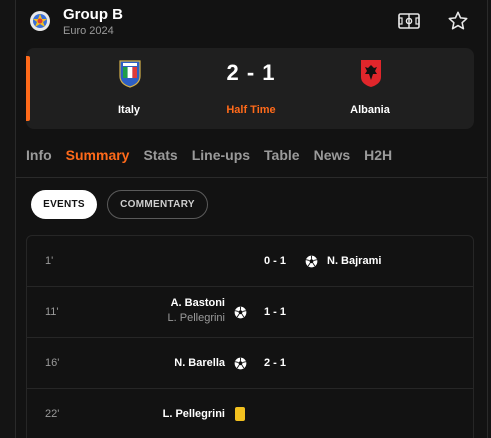 The height and width of the screenshot is (438, 491). I want to click on event-score: 1 - 1, so click(274, 312).